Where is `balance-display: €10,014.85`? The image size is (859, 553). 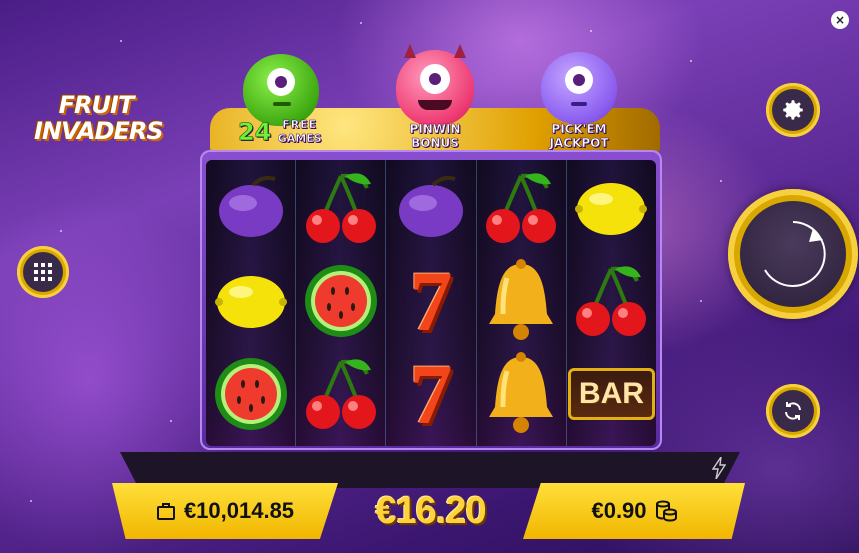
balance-display: €10,014.85 is located at coordinates (225, 511).